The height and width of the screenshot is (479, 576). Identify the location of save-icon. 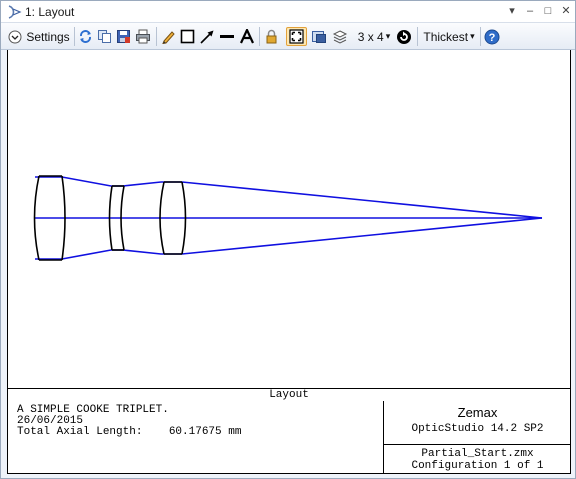
(123, 36).